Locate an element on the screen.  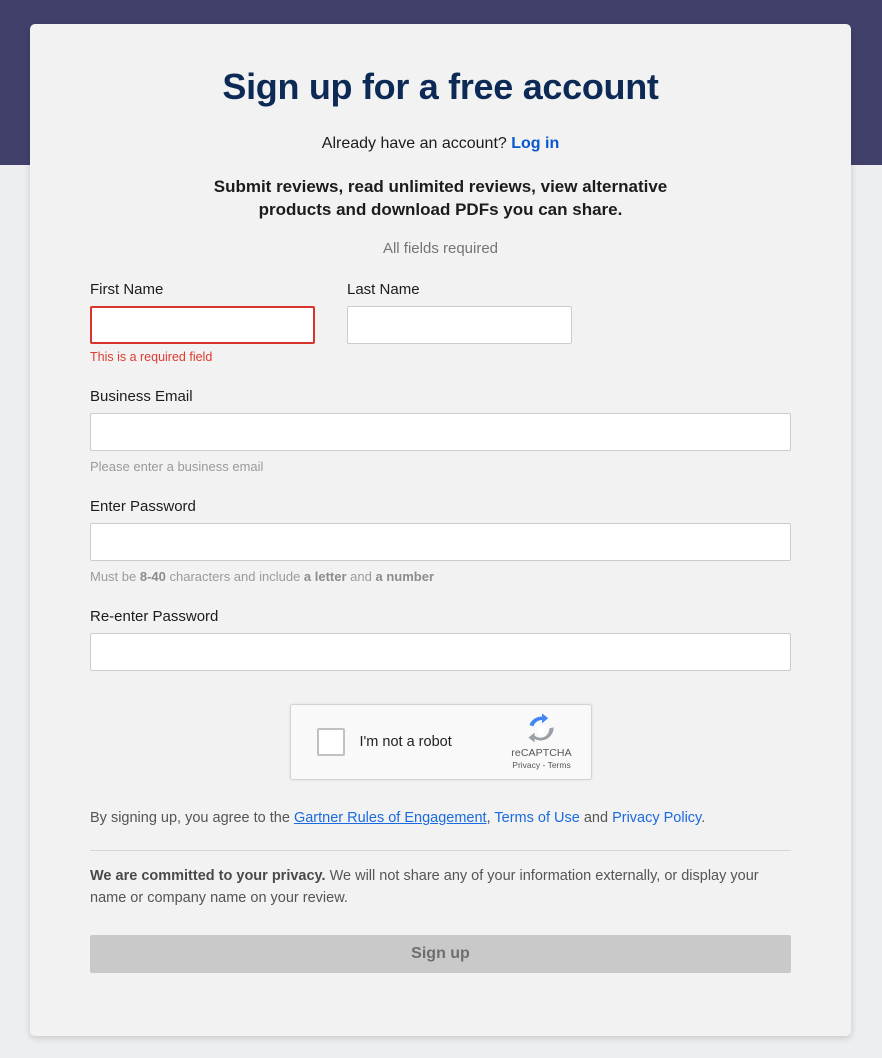
terms-prefix: By signing up, you agree to the is located at coordinates (192, 818).